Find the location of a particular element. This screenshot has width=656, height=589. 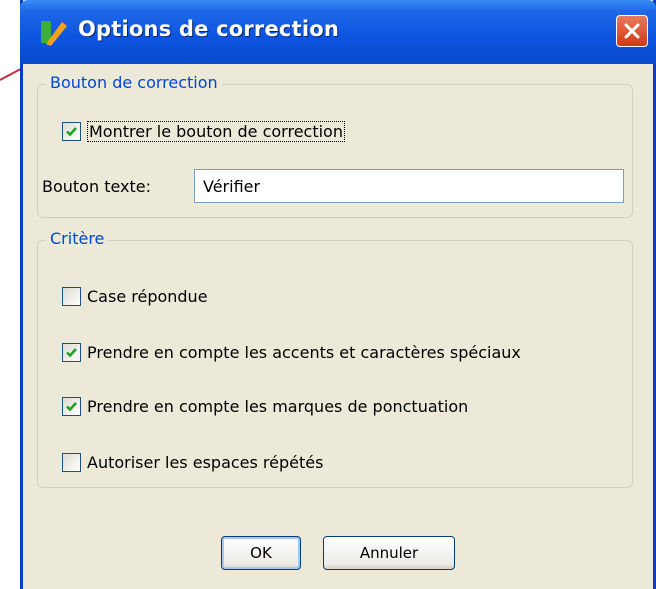

group-legend-criteria: Critère is located at coordinates (77, 238).